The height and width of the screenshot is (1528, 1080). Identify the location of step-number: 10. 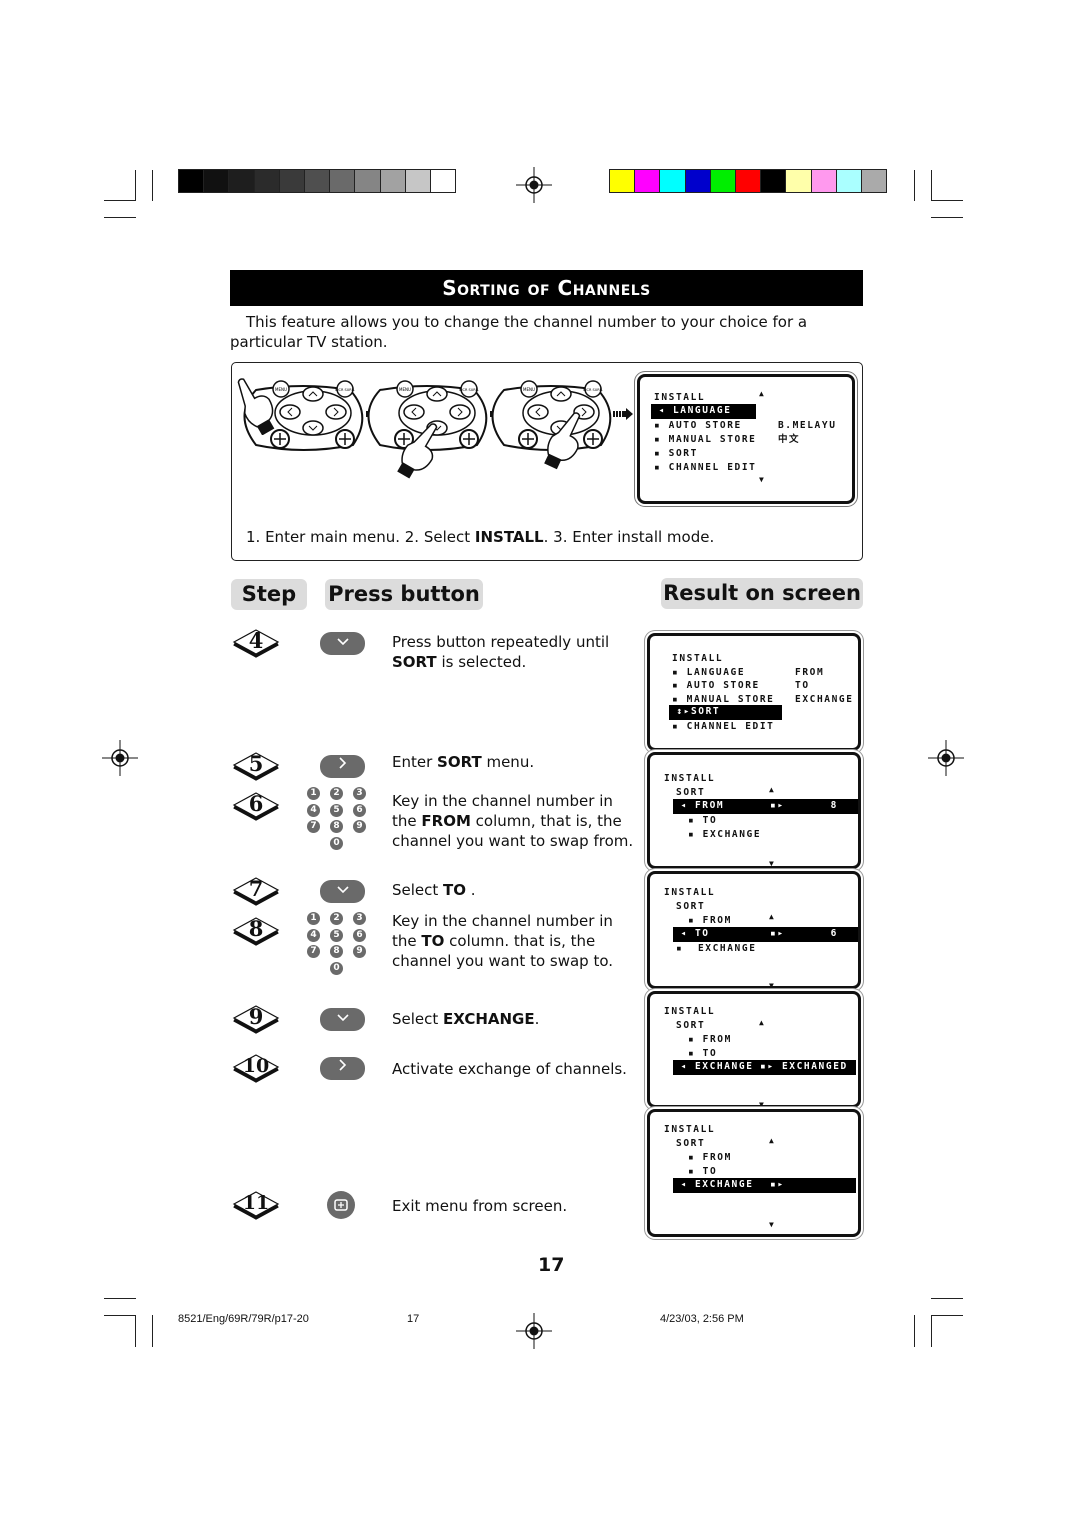
(256, 1066).